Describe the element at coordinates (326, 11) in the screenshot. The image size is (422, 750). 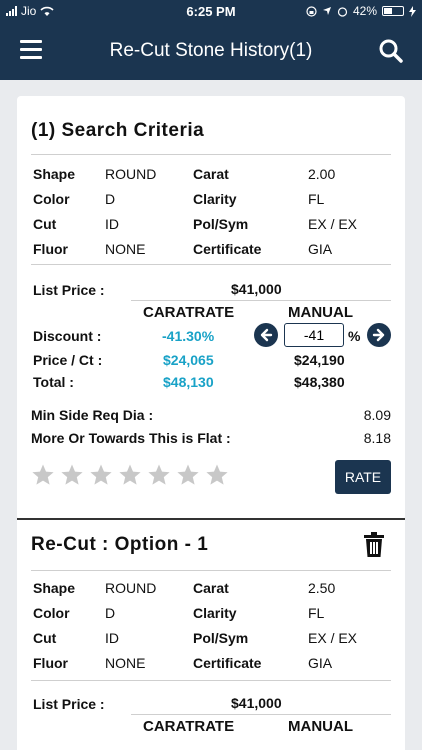
I see `location-icon` at that location.